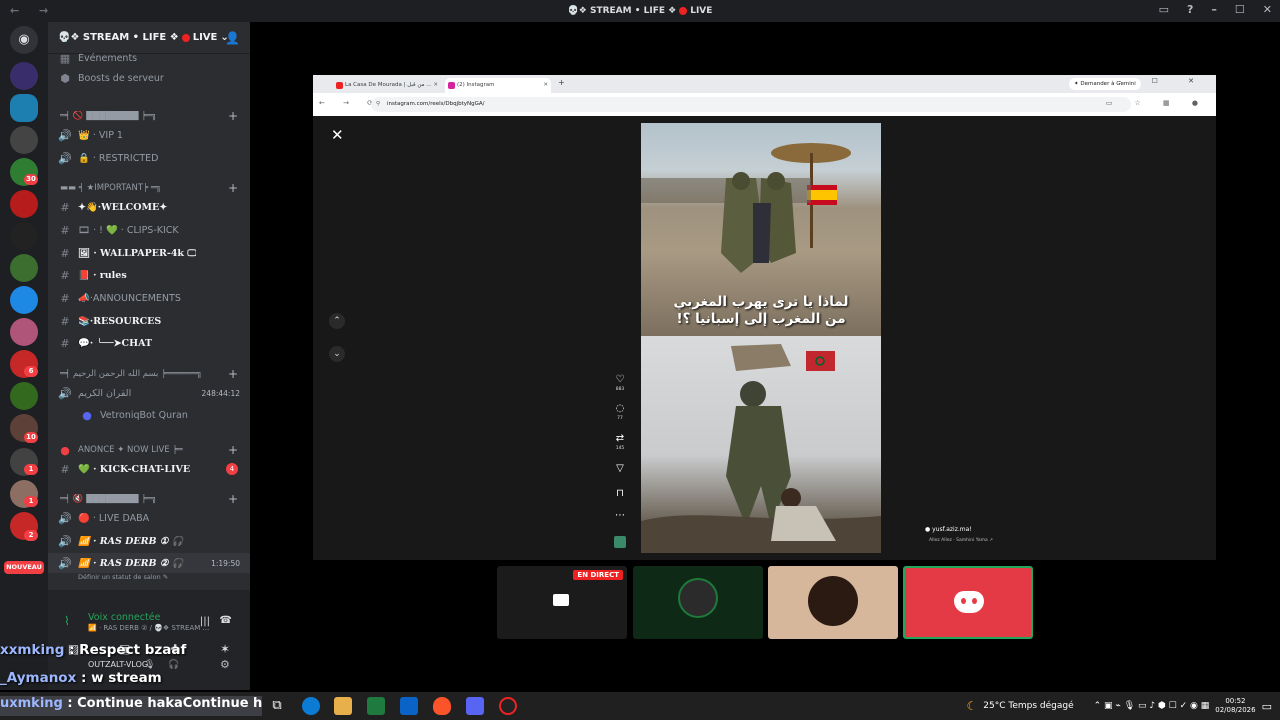 The height and width of the screenshot is (720, 1280). What do you see at coordinates (1163, 81) in the screenshot?
I see `window-controls: – ☐ ✕` at bounding box center [1163, 81].